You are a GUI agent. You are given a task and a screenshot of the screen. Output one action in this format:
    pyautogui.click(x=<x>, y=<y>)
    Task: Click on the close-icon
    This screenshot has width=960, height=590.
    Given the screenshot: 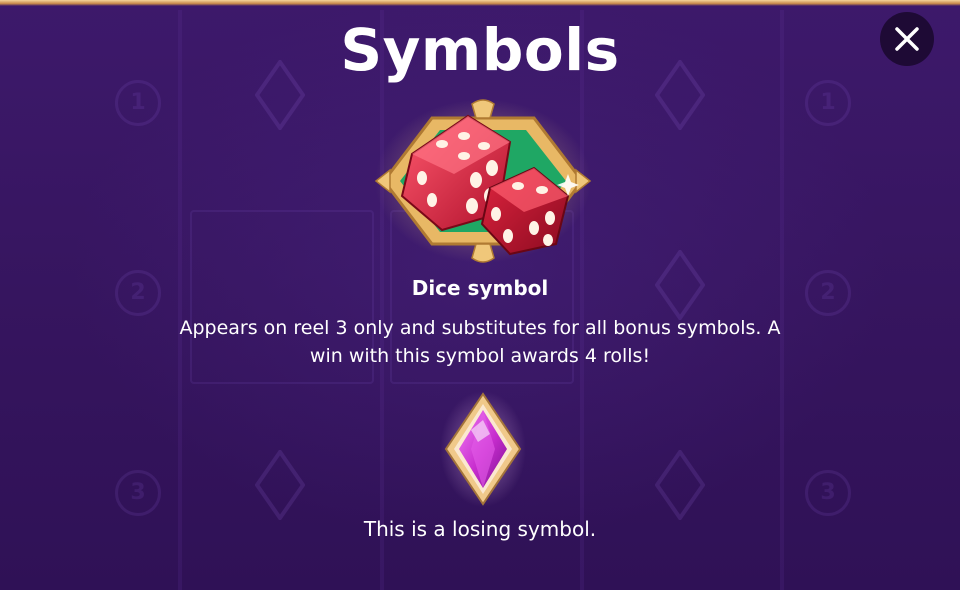 What is the action you would take?
    pyautogui.click(x=907, y=39)
    